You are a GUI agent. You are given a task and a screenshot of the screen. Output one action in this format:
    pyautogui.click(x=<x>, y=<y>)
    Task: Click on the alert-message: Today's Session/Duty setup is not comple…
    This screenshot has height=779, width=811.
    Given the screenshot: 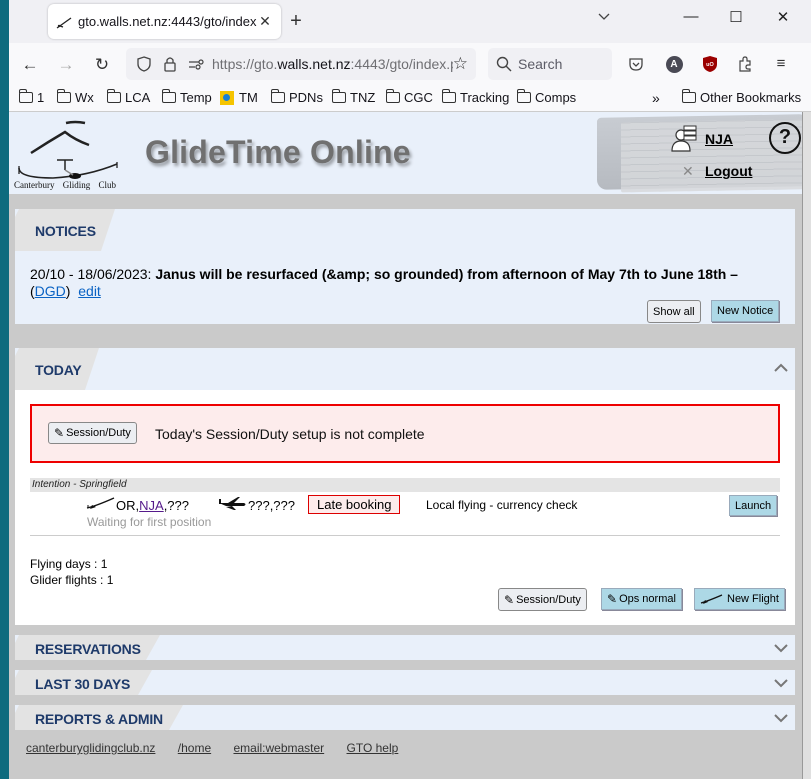 What is the action you would take?
    pyautogui.click(x=290, y=434)
    